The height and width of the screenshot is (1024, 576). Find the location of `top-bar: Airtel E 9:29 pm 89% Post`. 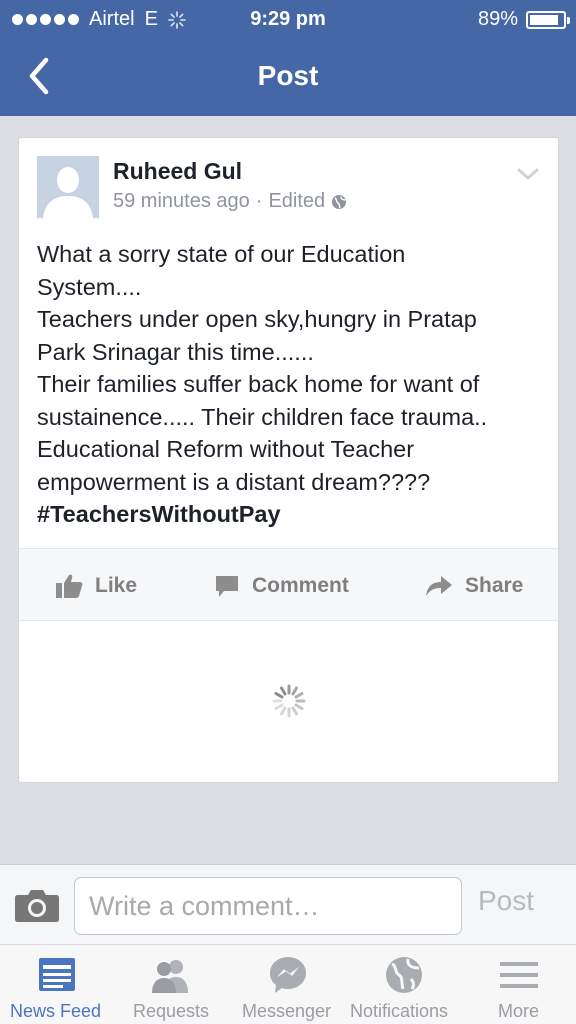

top-bar: Airtel E 9:29 pm 89% Post is located at coordinates (288, 58).